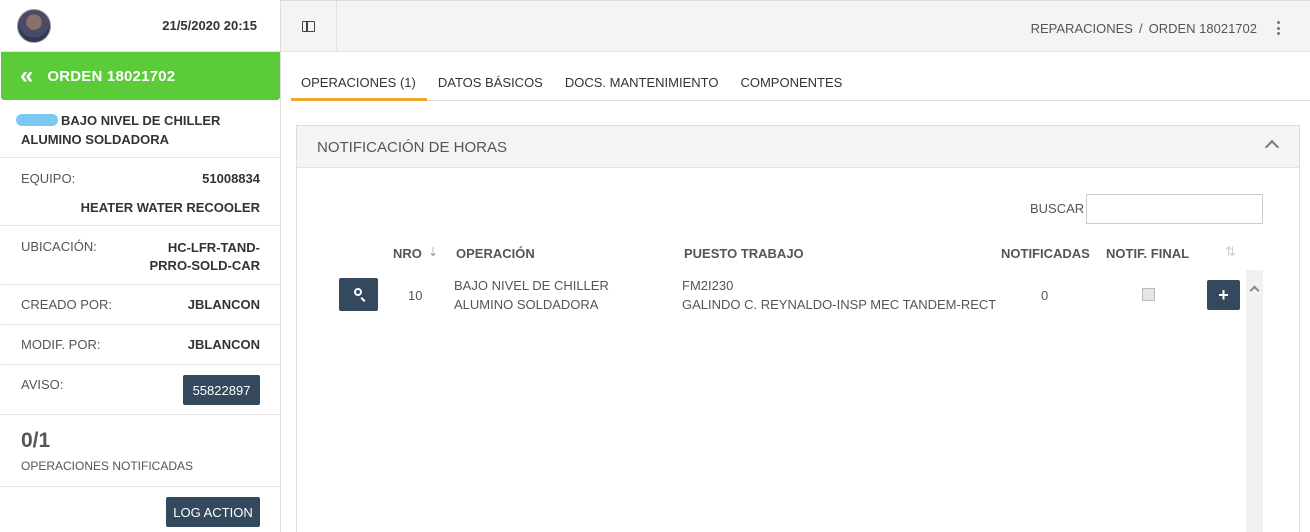 This screenshot has height=532, width=1310. Describe the element at coordinates (1057, 208) in the screenshot. I see `search-label: BUSCAR` at that location.